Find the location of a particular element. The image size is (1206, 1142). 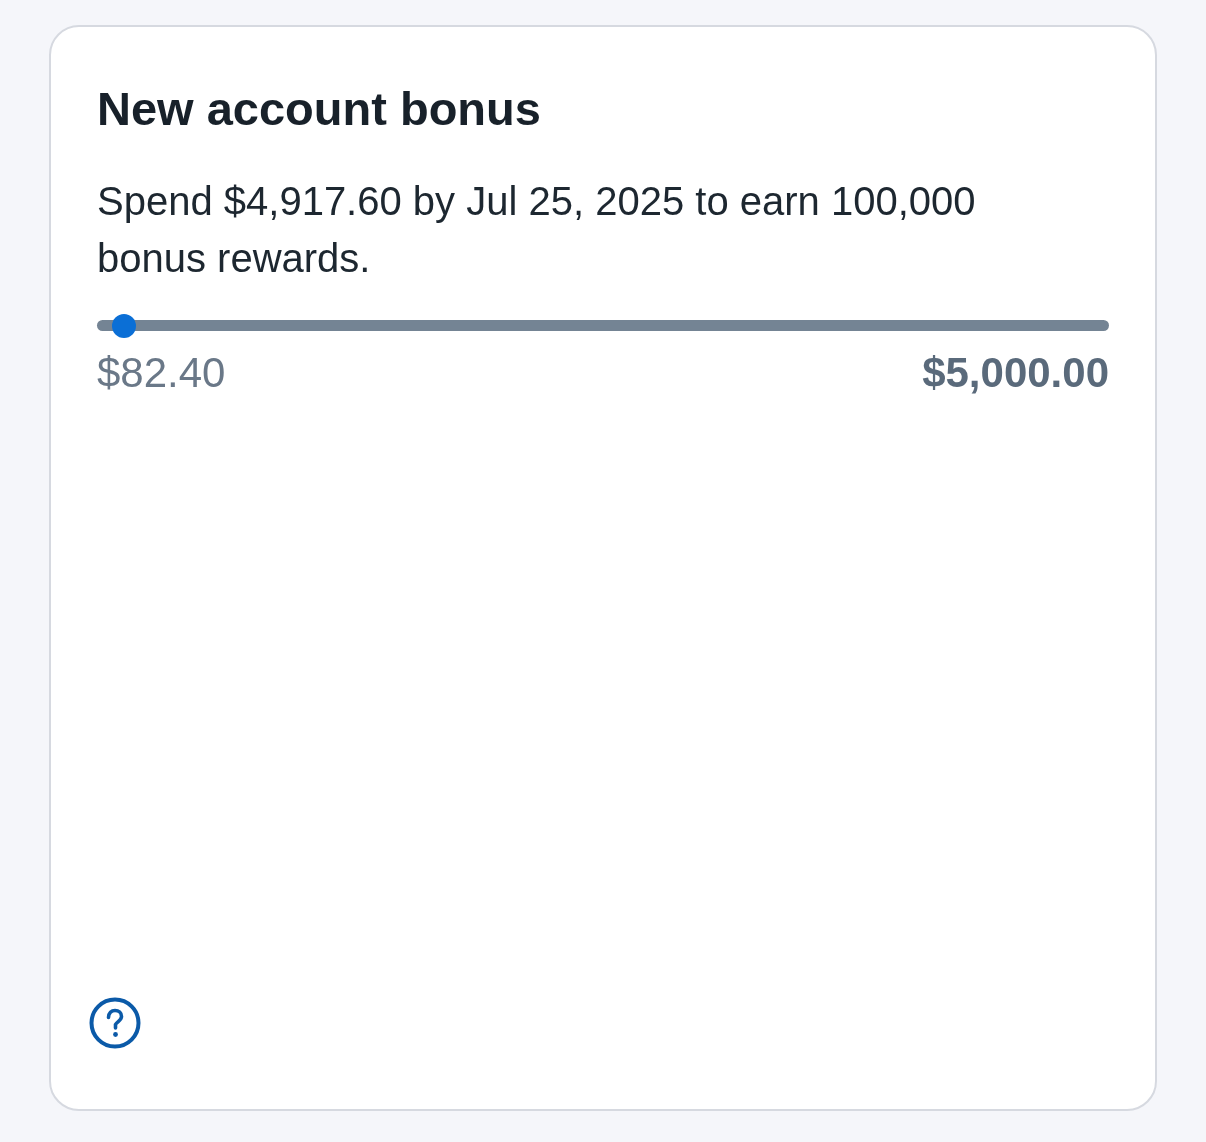

target-amount: $5,000.00 is located at coordinates (1015, 373).